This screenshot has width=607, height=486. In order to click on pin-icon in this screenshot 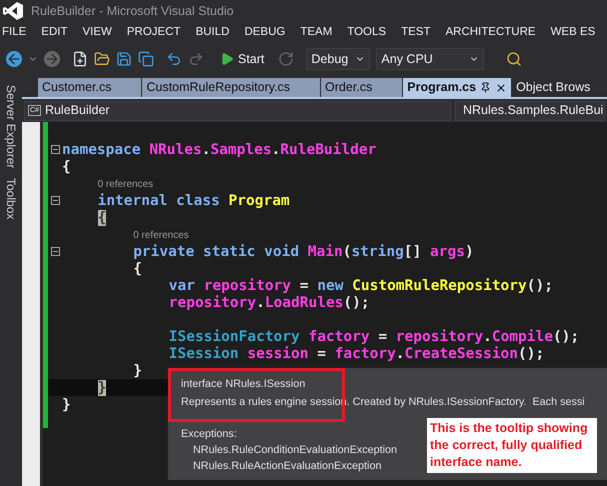, I will do `click(486, 87)`.